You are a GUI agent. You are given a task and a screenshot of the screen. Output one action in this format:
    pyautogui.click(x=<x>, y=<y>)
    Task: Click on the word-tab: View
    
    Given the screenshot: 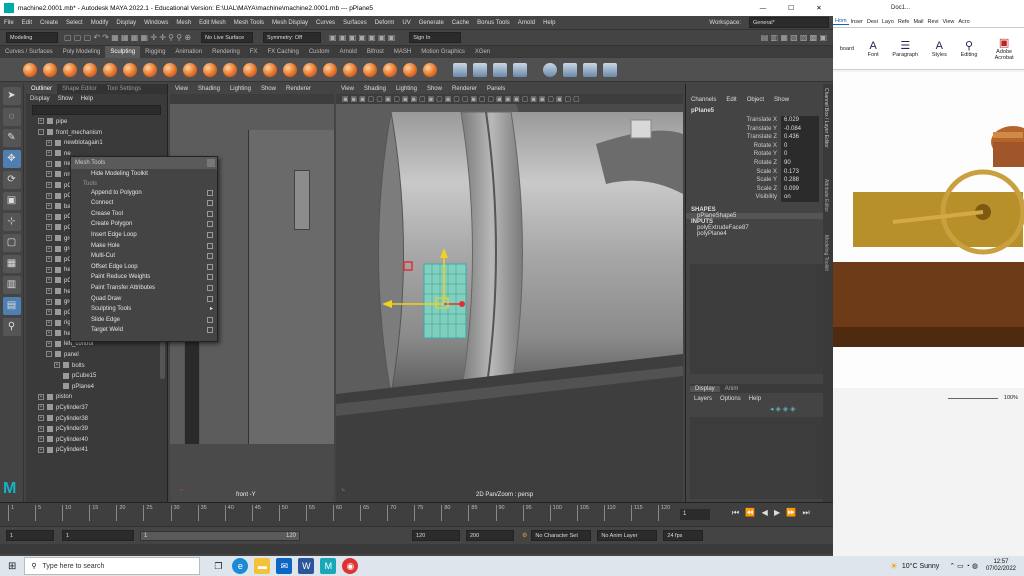 What is the action you would take?
    pyautogui.click(x=949, y=22)
    